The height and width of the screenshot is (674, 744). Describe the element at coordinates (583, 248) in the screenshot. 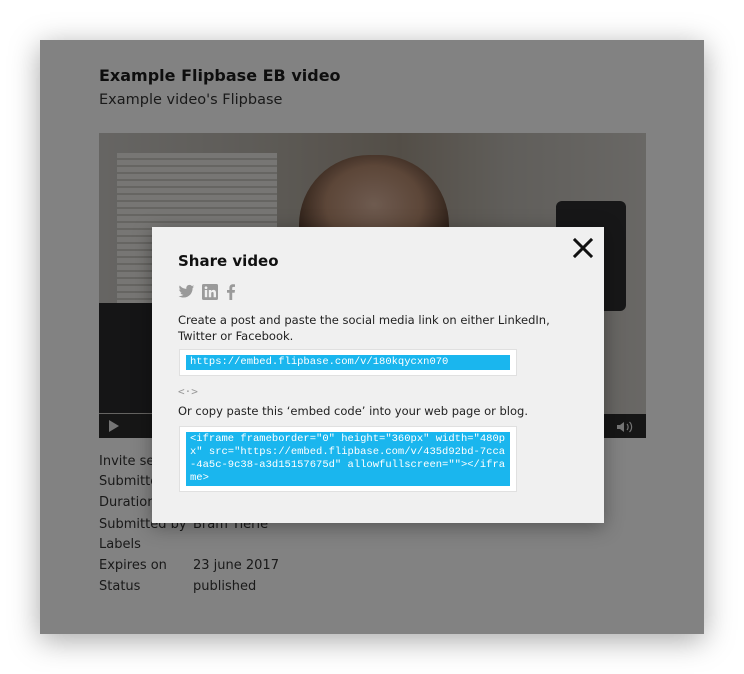

I see `close-icon` at that location.